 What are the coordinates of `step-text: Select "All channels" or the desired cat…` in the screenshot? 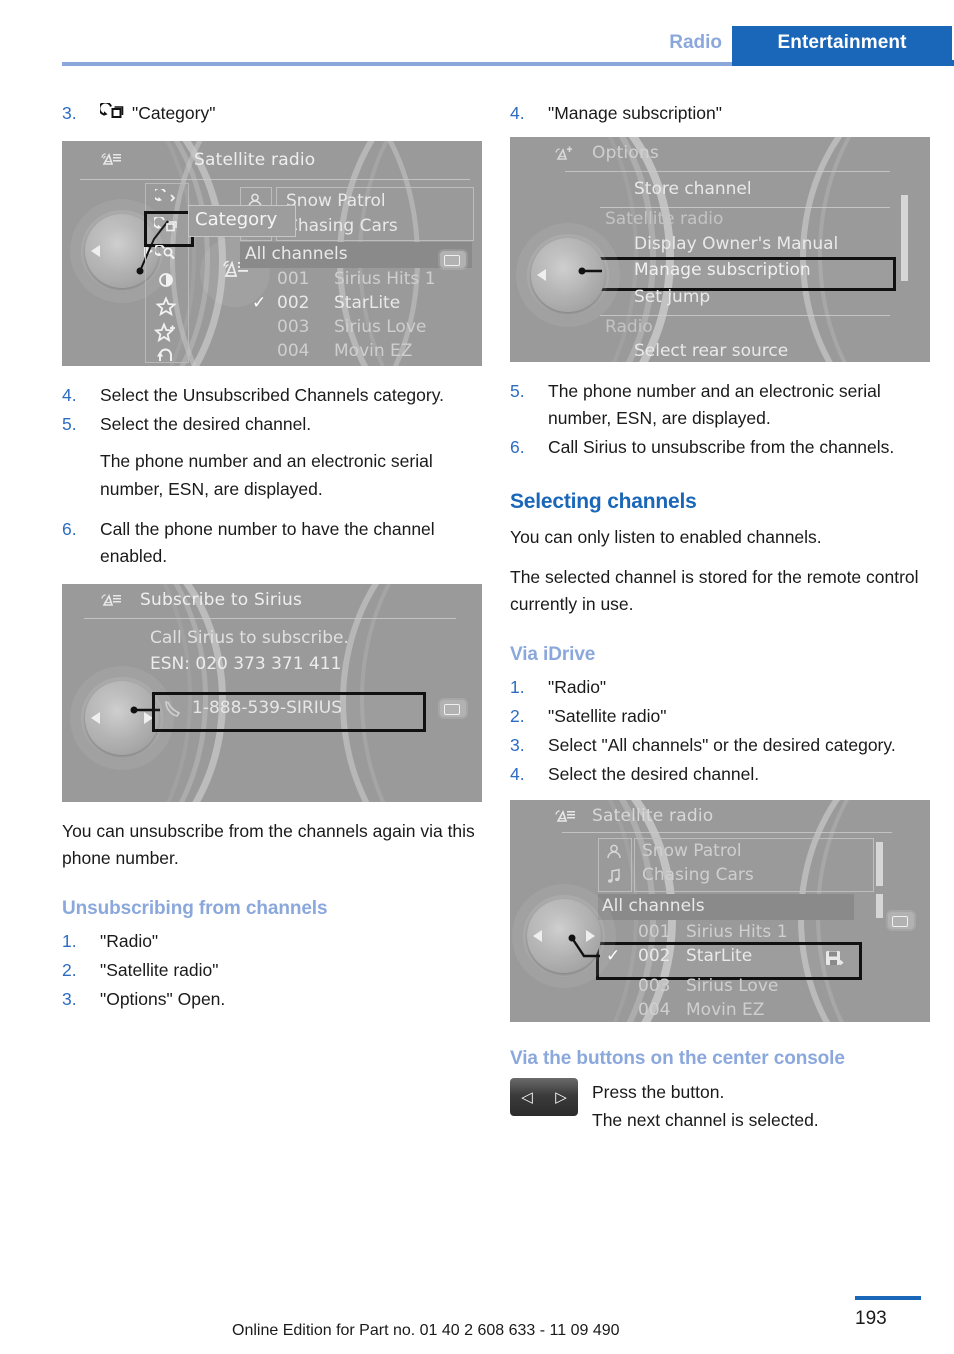 It's located at (722, 745).